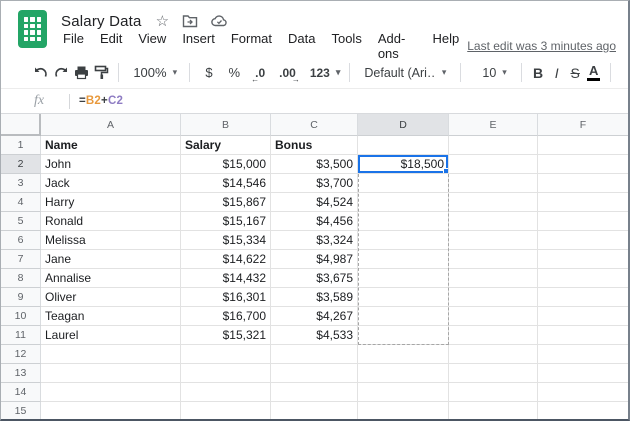 The height and width of the screenshot is (421, 630). What do you see at coordinates (314, 316) in the screenshot?
I see `cell-C10: $4,267` at bounding box center [314, 316].